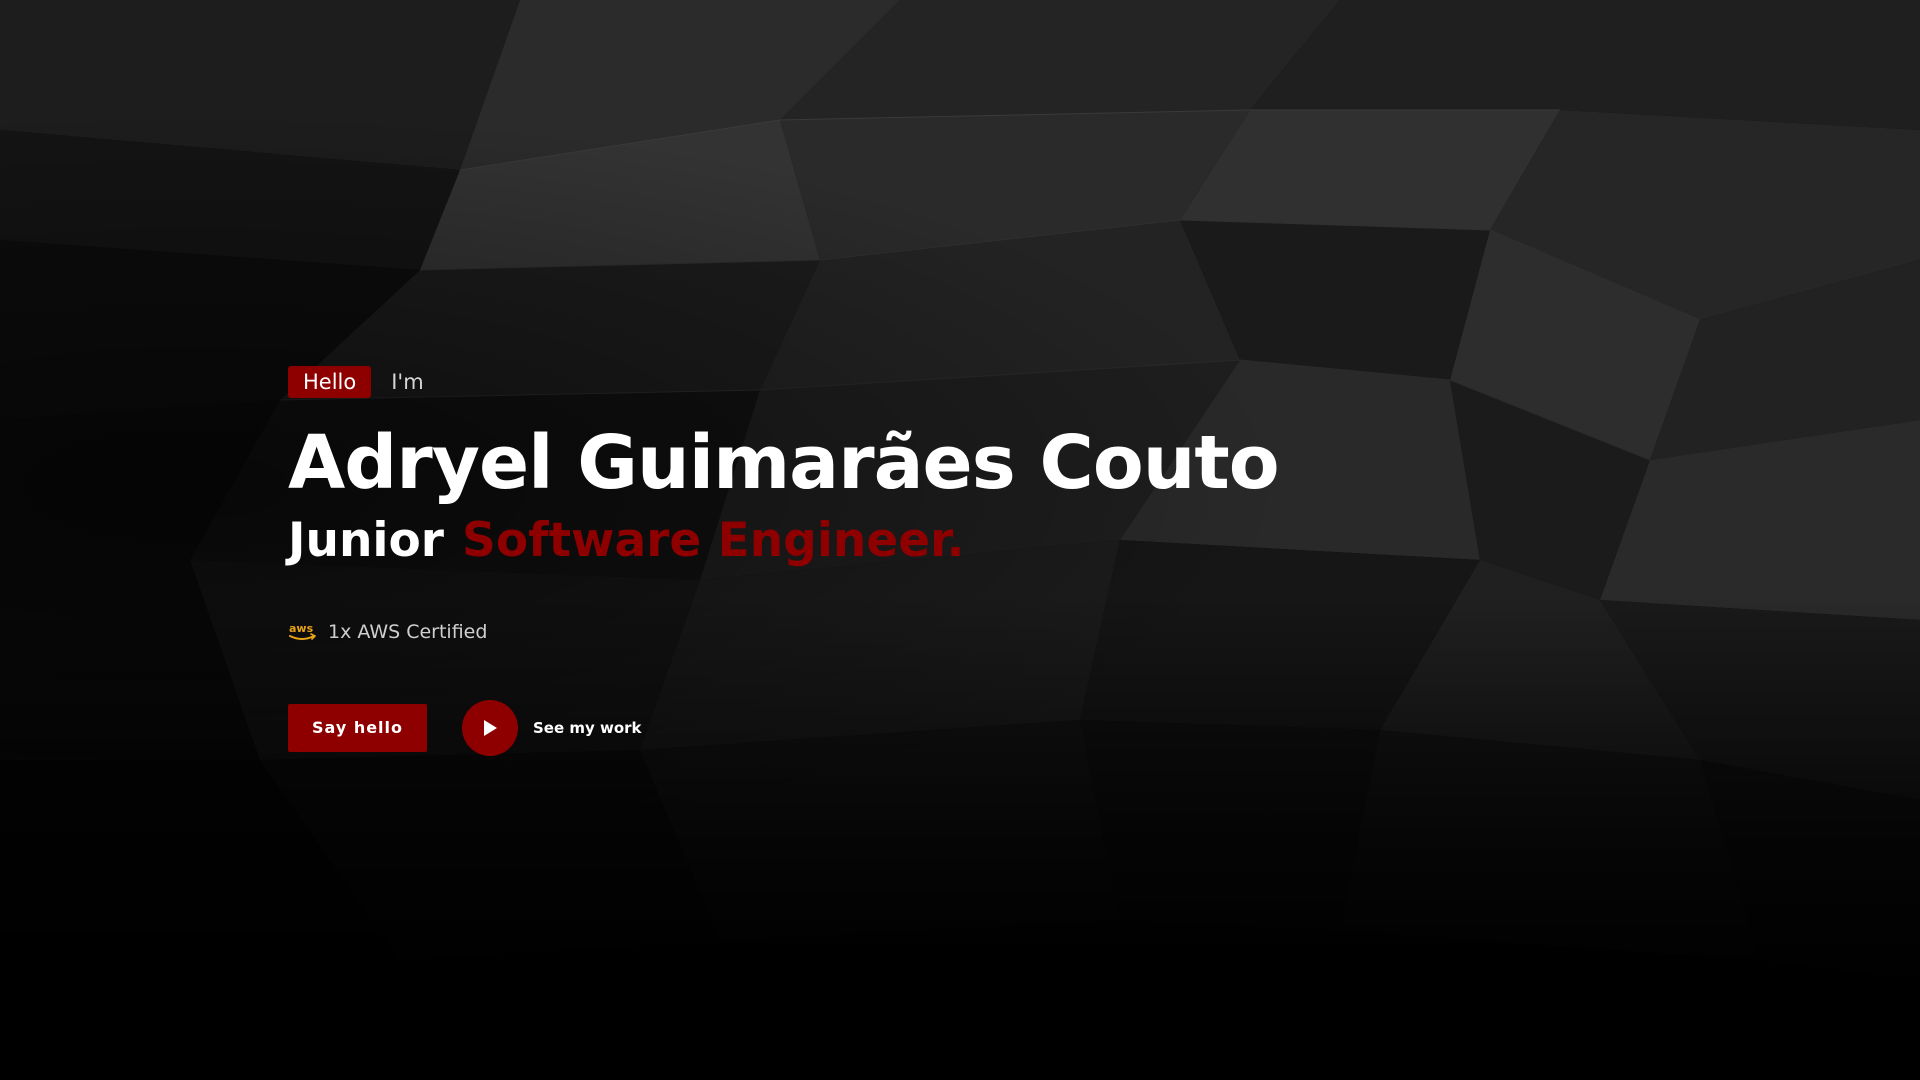  What do you see at coordinates (407, 382) in the screenshot?
I see `intro-text: I'm` at bounding box center [407, 382].